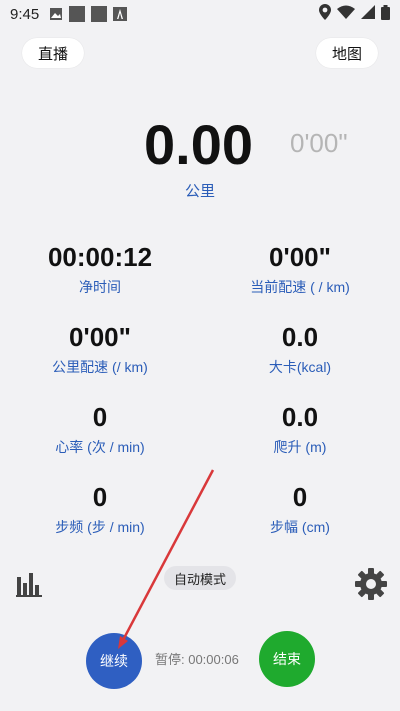 The width and height of the screenshot is (400, 711). Describe the element at coordinates (346, 53) in the screenshot. I see `map-button: 地图` at that location.